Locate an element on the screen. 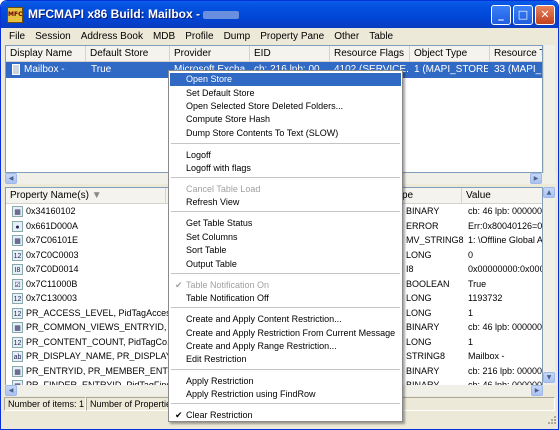  col-provider: Provider is located at coordinates (210, 54).